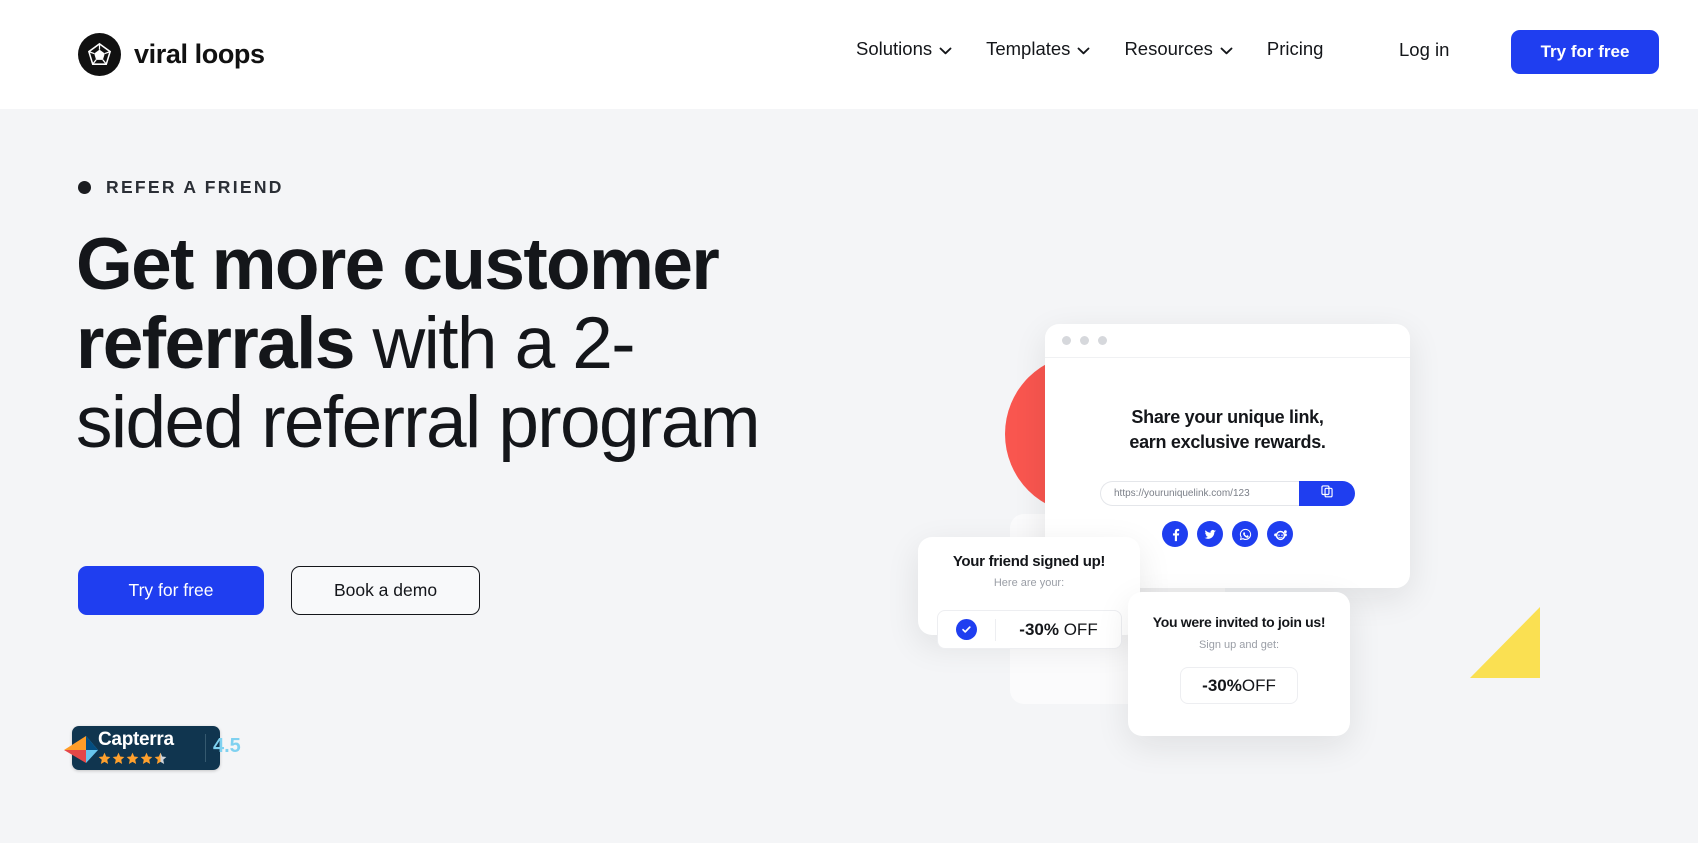  I want to click on friend-reward-row: -30% OFF, so click(1029, 629).